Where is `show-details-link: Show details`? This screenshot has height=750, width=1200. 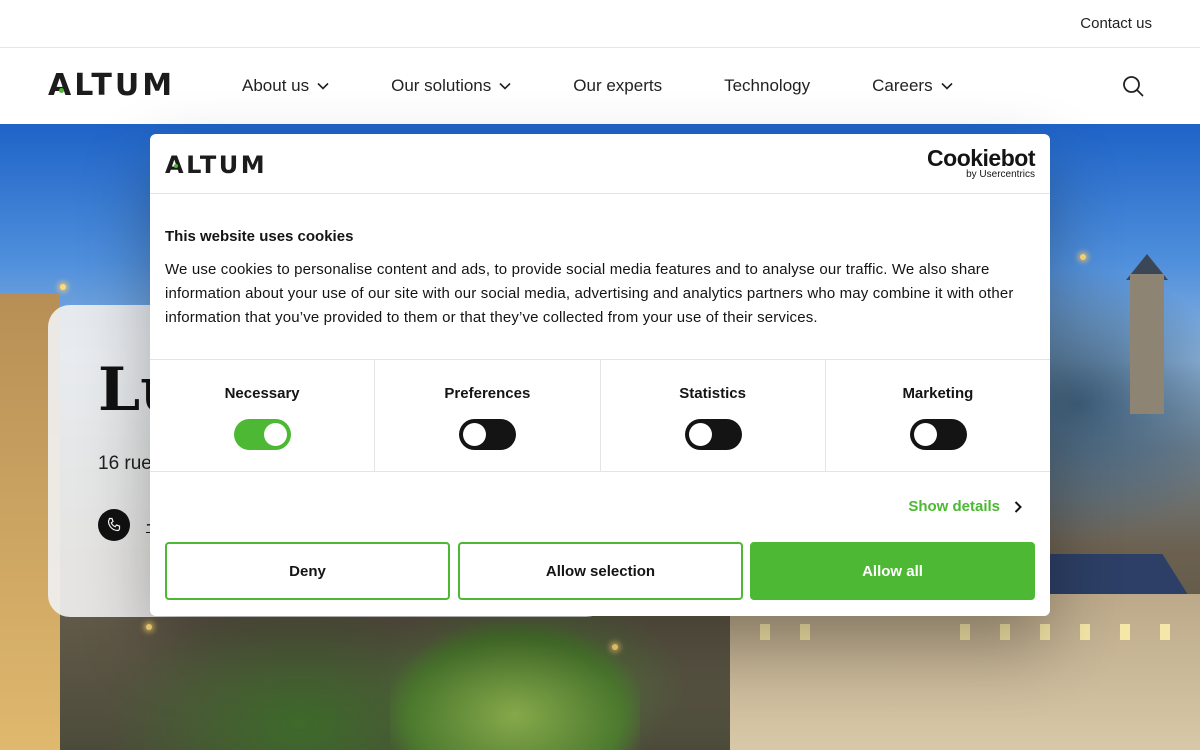
show-details-link: Show details is located at coordinates (965, 506).